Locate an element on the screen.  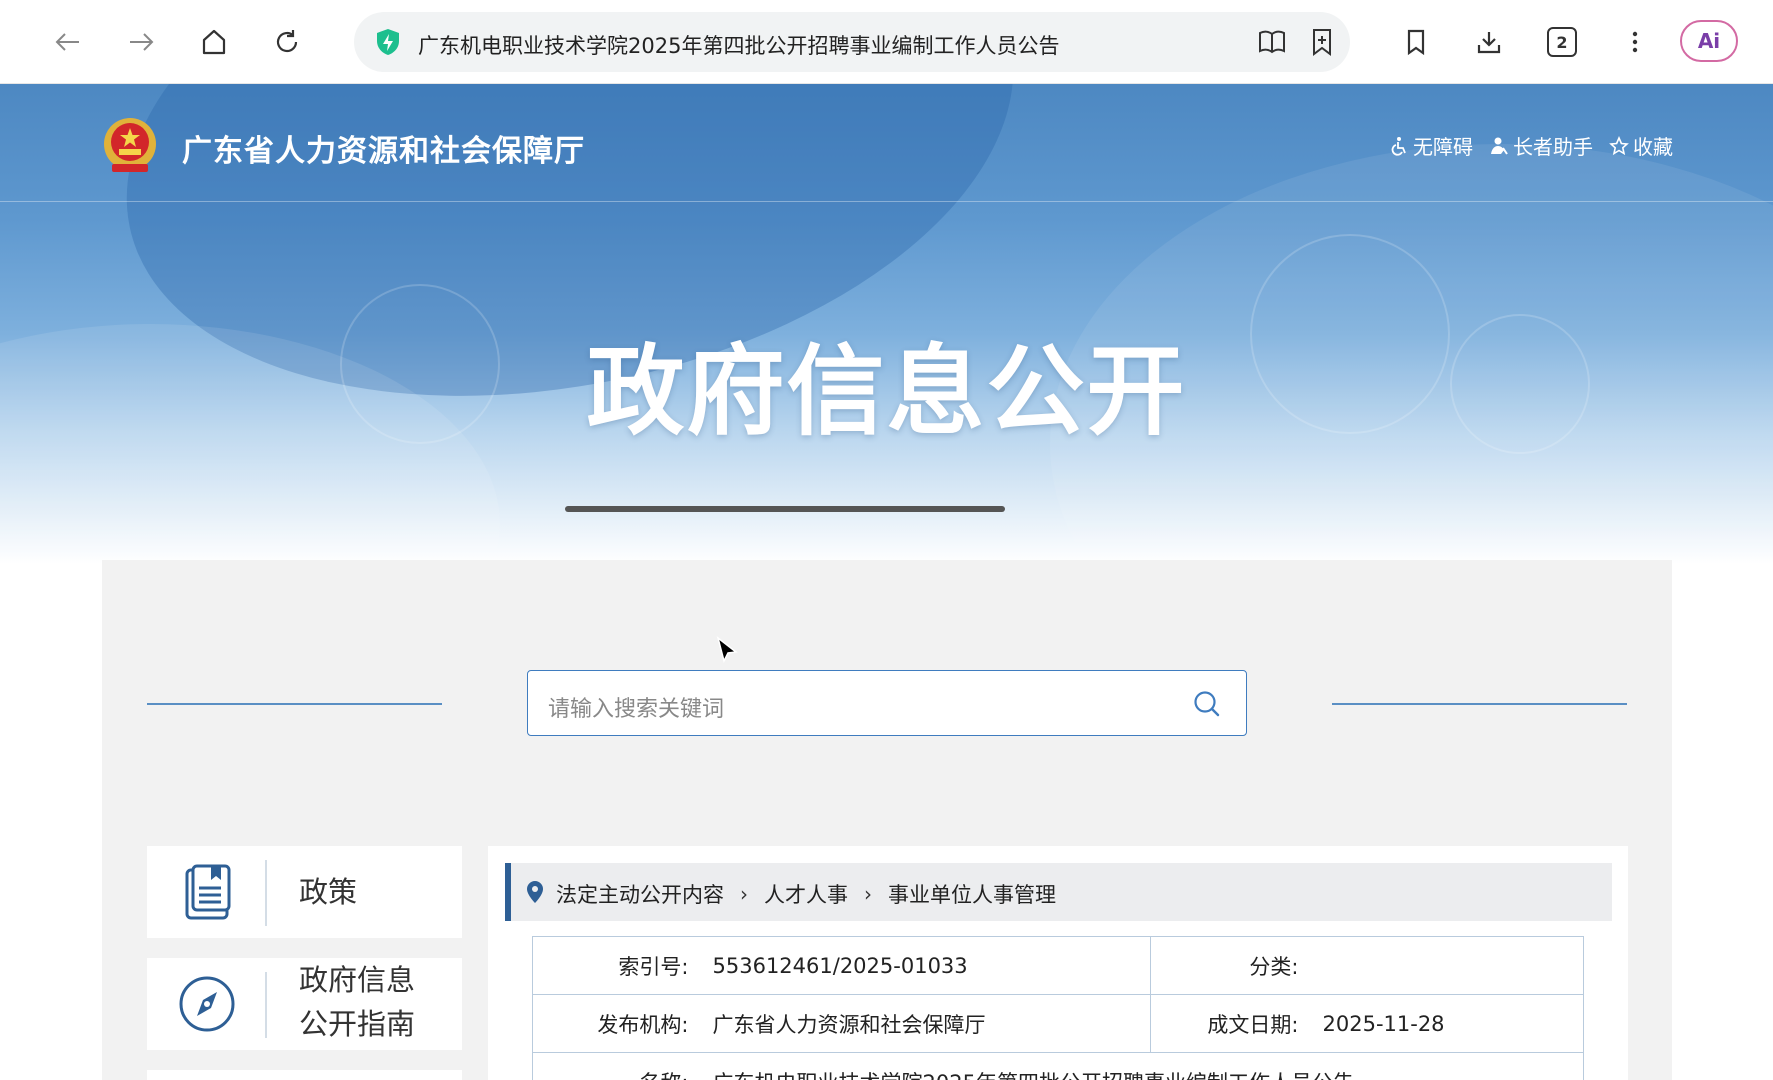
category-label: 分类: is located at coordinates (1230, 965).